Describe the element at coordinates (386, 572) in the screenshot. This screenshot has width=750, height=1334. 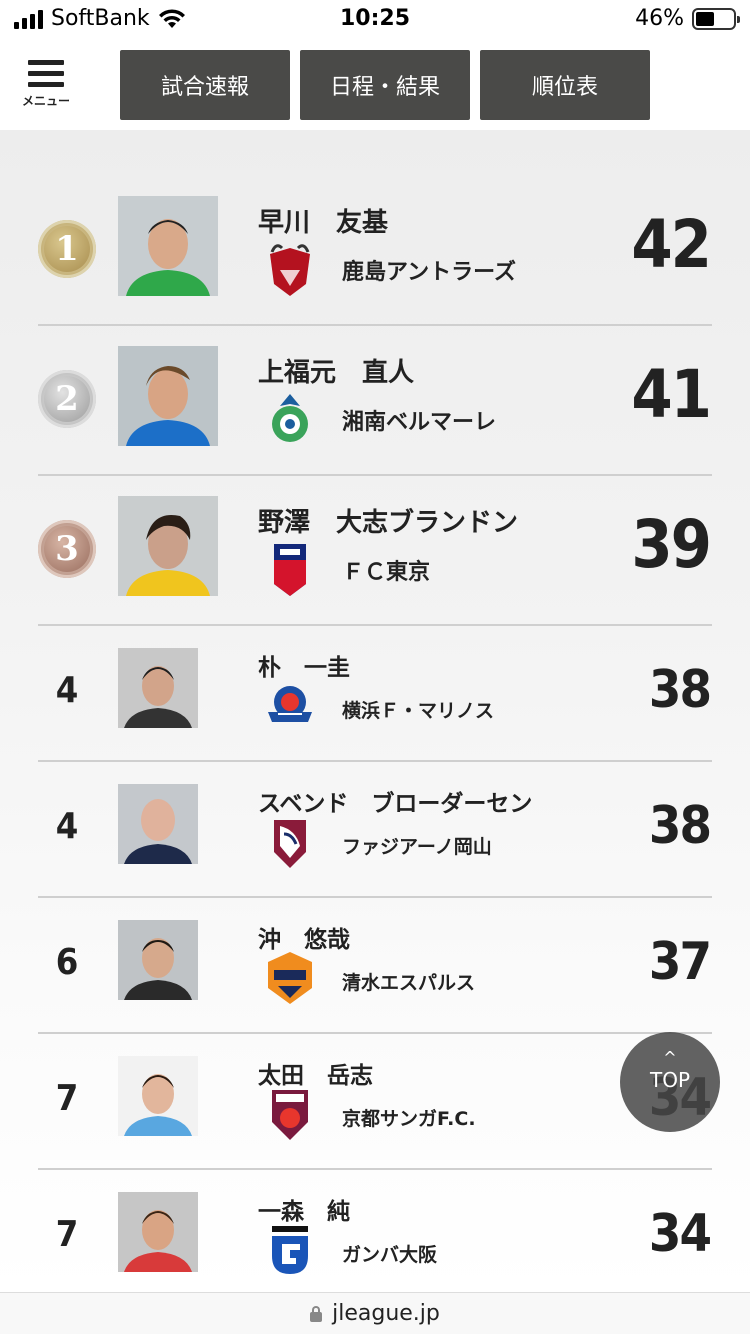
I see `club-name: ＦＣ東京` at that location.